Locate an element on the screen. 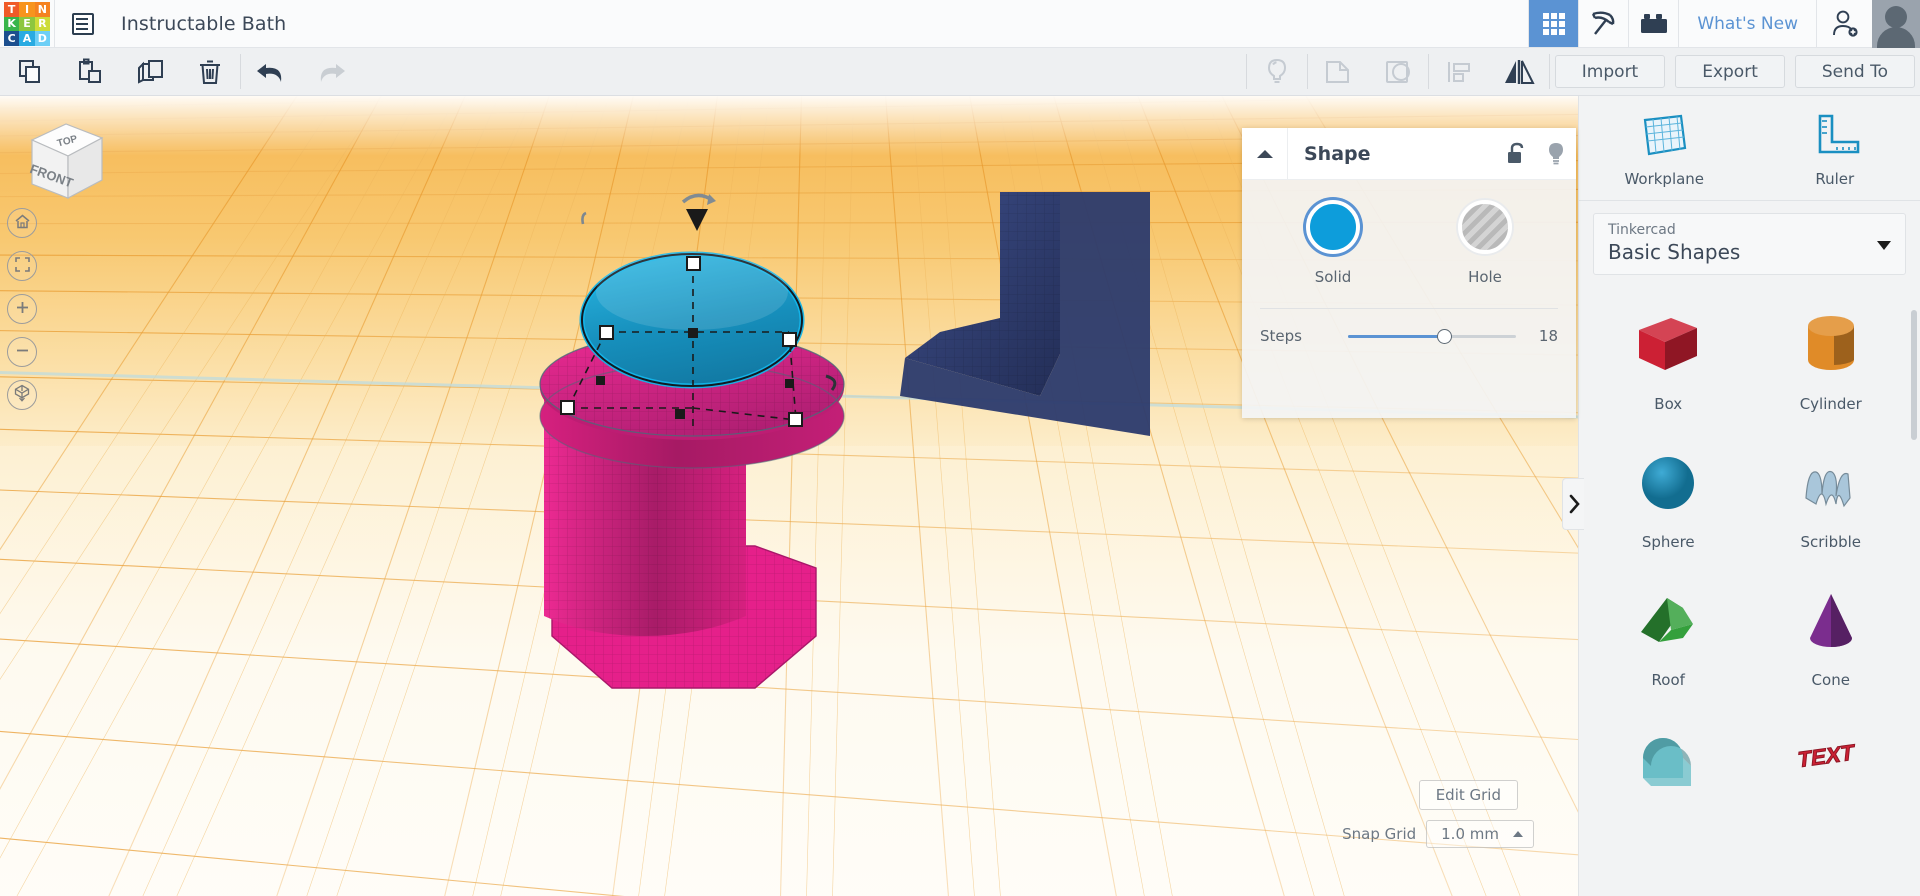  logo-tile-r: R is located at coordinates (42, 24).